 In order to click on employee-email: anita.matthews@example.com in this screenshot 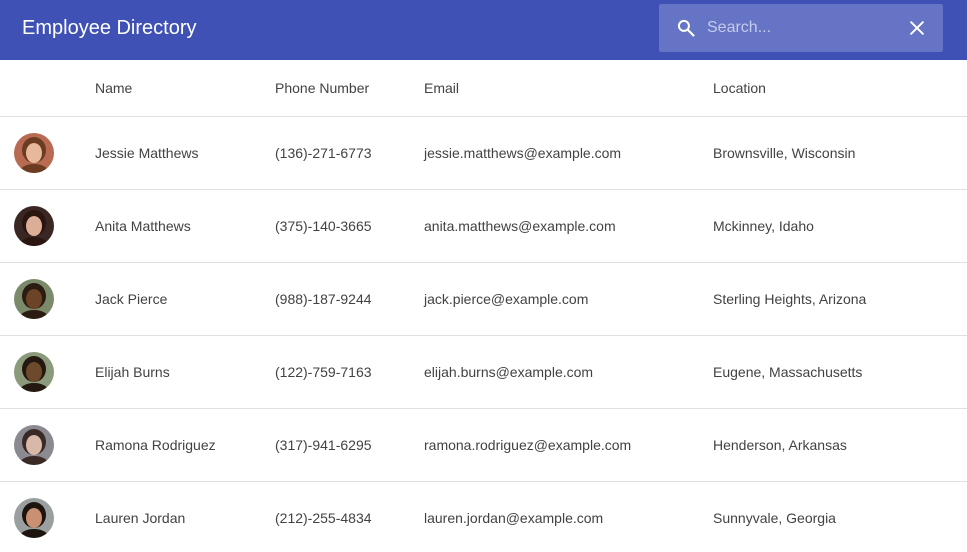, I will do `click(520, 226)`.